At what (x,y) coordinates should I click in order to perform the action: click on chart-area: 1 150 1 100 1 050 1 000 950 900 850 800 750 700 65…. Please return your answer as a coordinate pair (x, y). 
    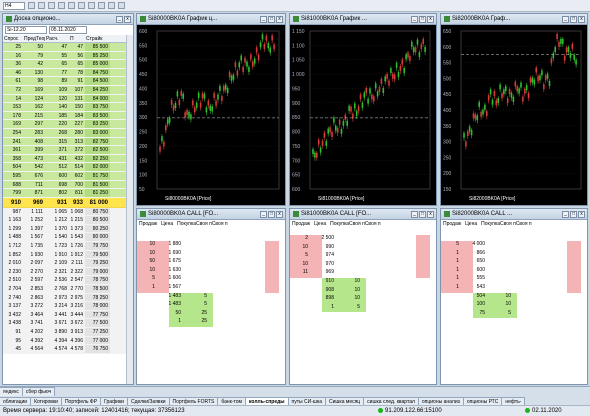
    Looking at the image, I should click on (363, 115).